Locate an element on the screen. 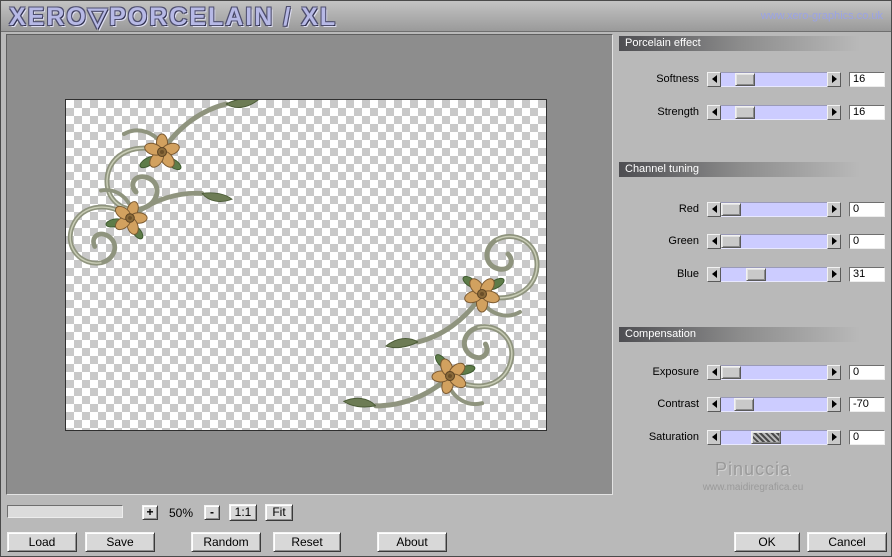 The width and height of the screenshot is (892, 557). blue-label: Blue is located at coordinates (687, 274).